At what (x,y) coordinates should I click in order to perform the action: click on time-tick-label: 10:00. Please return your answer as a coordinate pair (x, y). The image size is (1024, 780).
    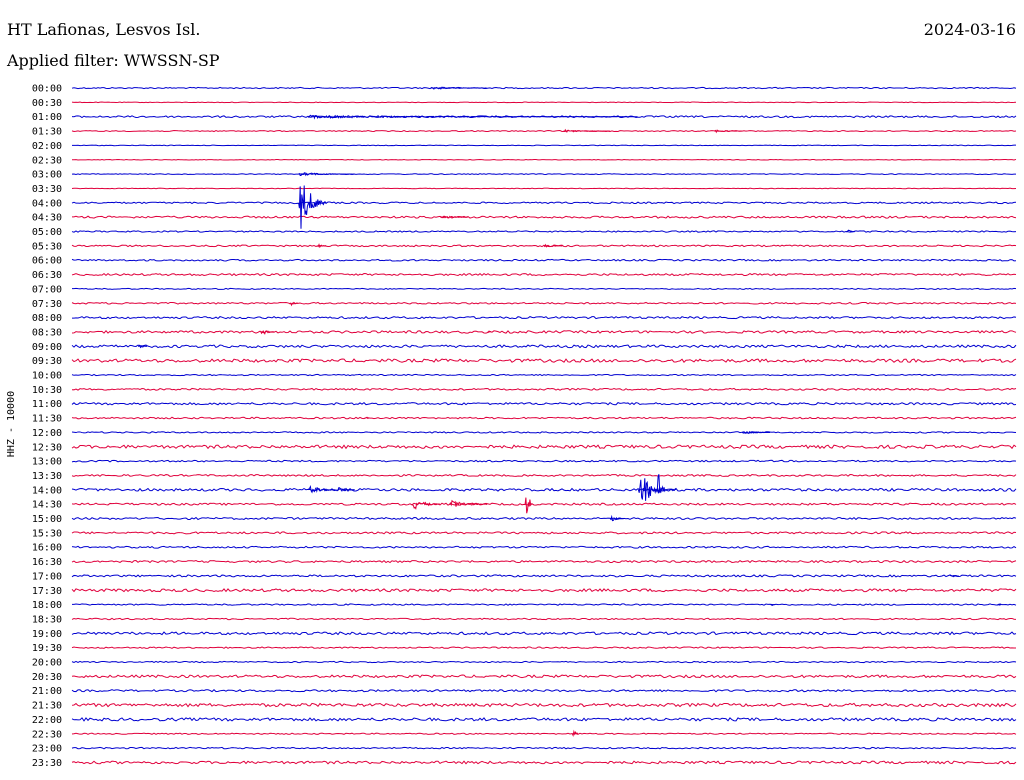
    Looking at the image, I should click on (47, 376).